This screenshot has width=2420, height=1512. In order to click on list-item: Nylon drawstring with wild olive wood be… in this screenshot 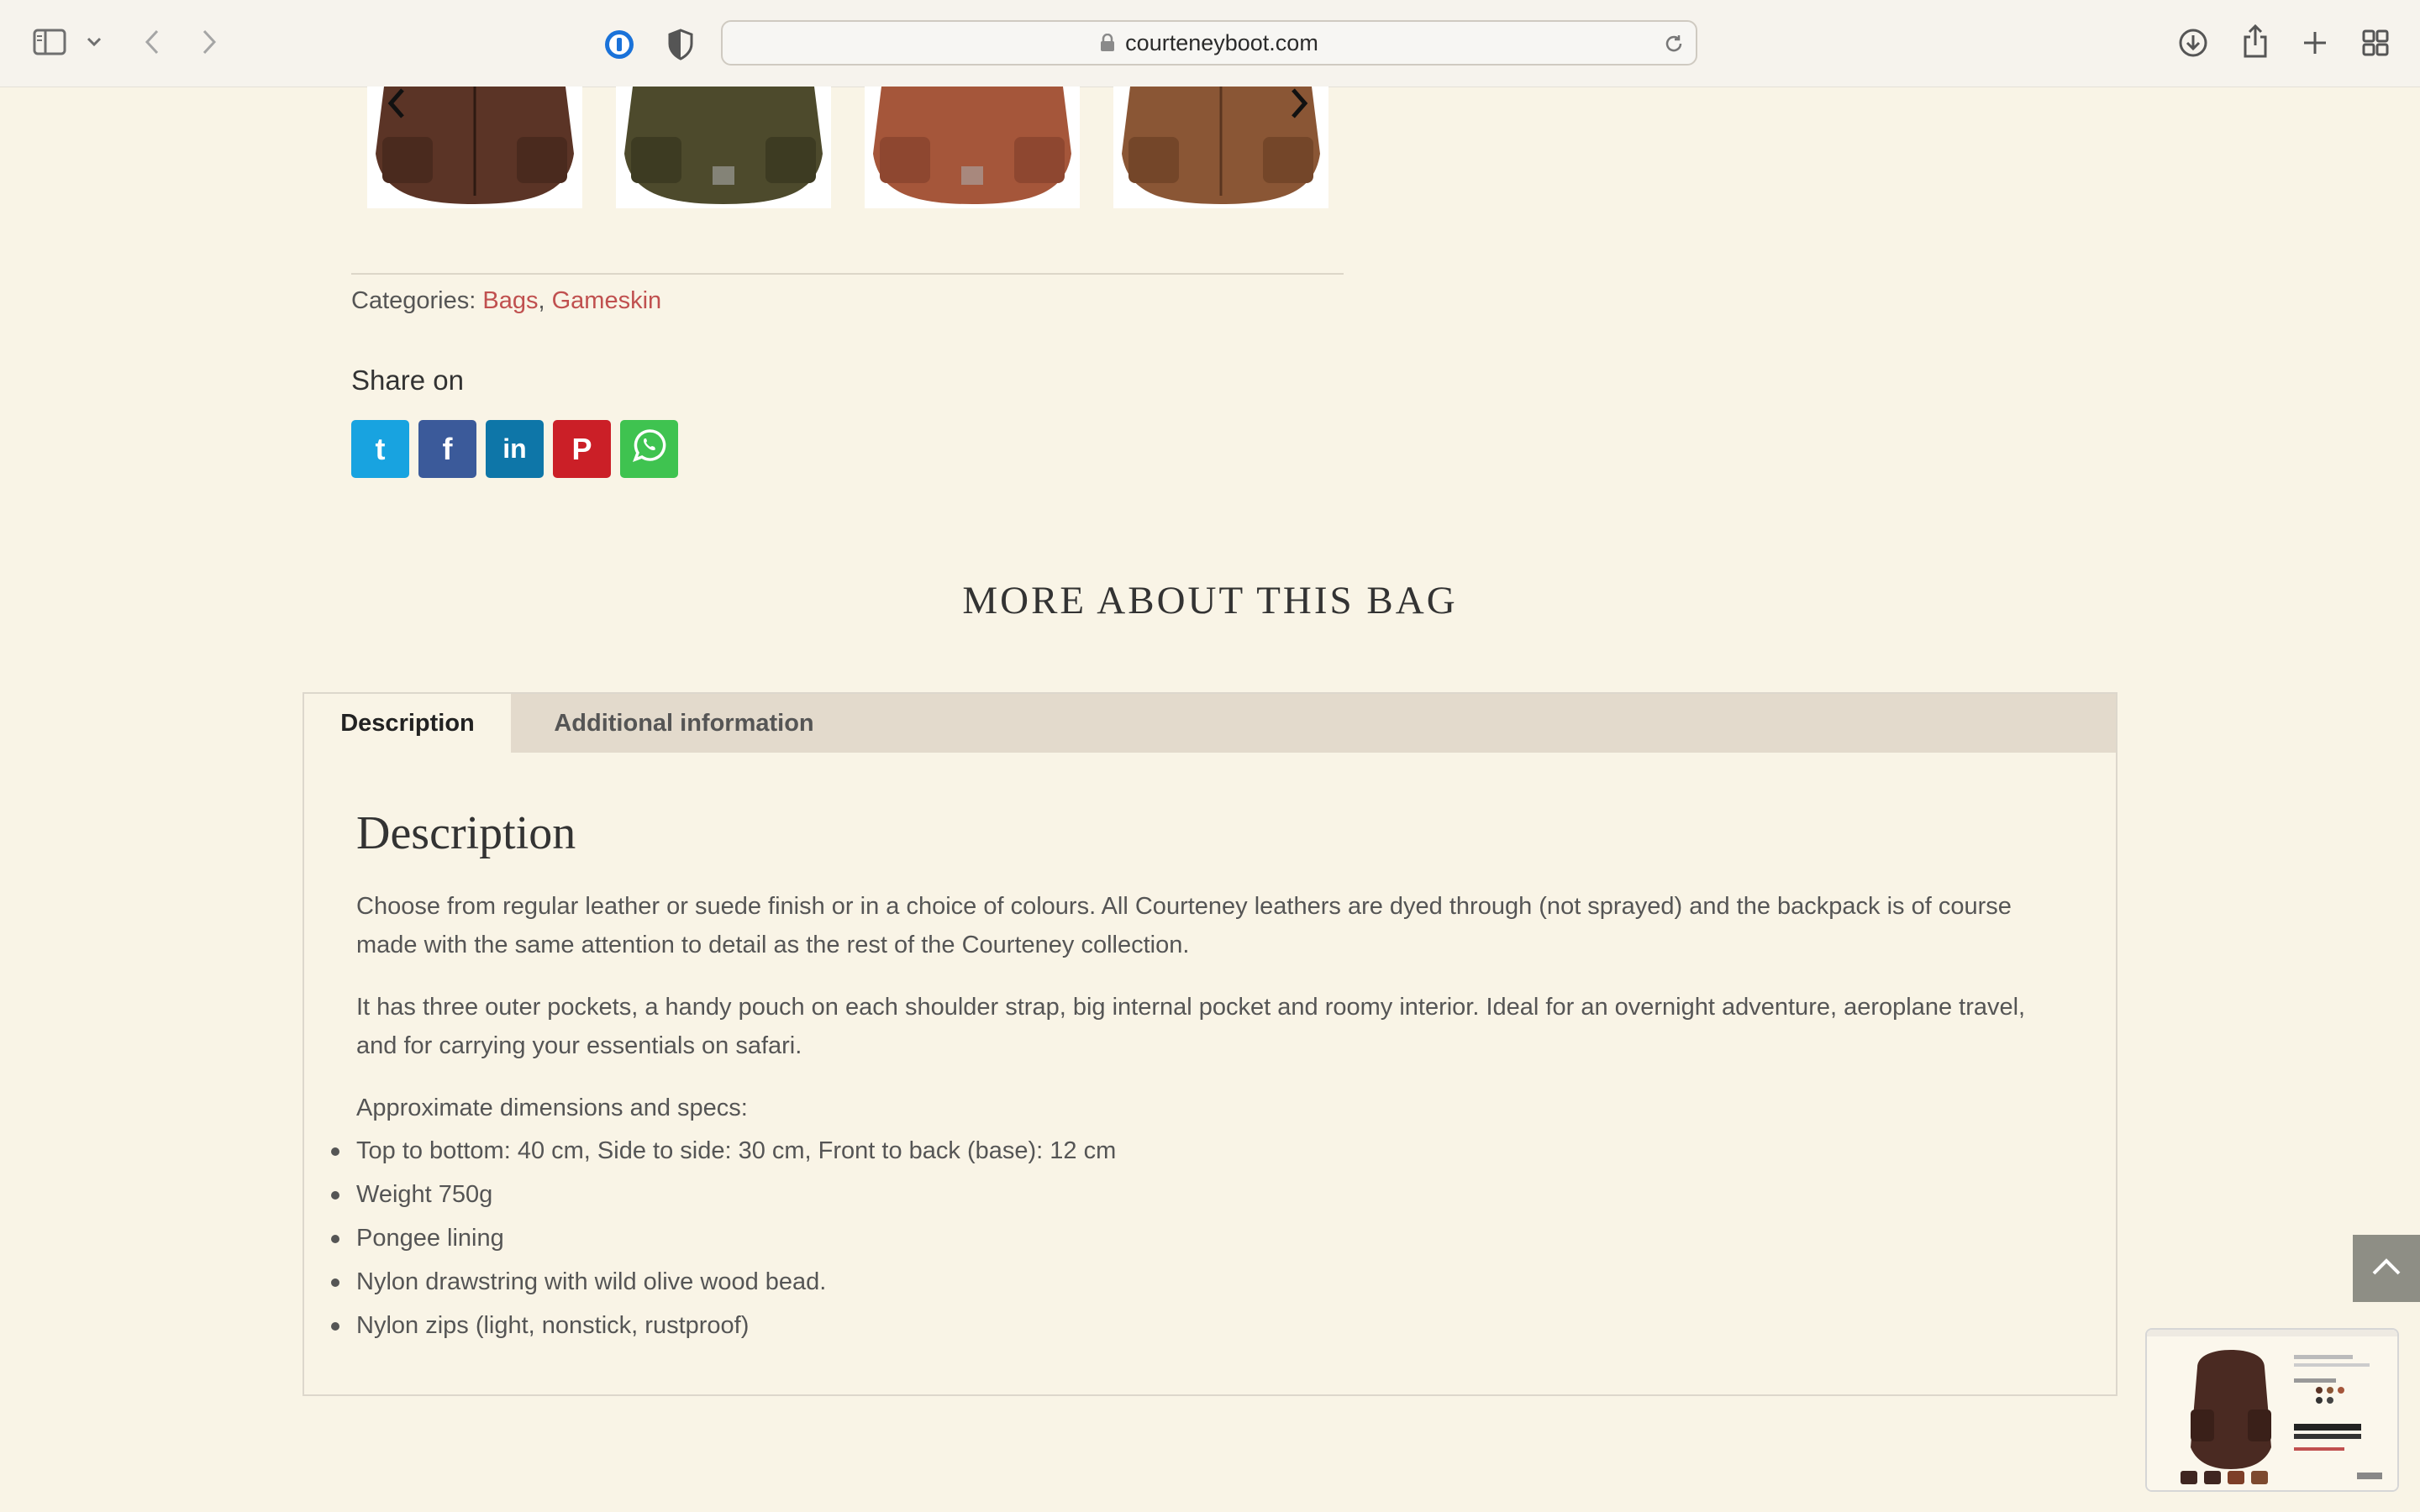, I will do `click(1200, 1282)`.